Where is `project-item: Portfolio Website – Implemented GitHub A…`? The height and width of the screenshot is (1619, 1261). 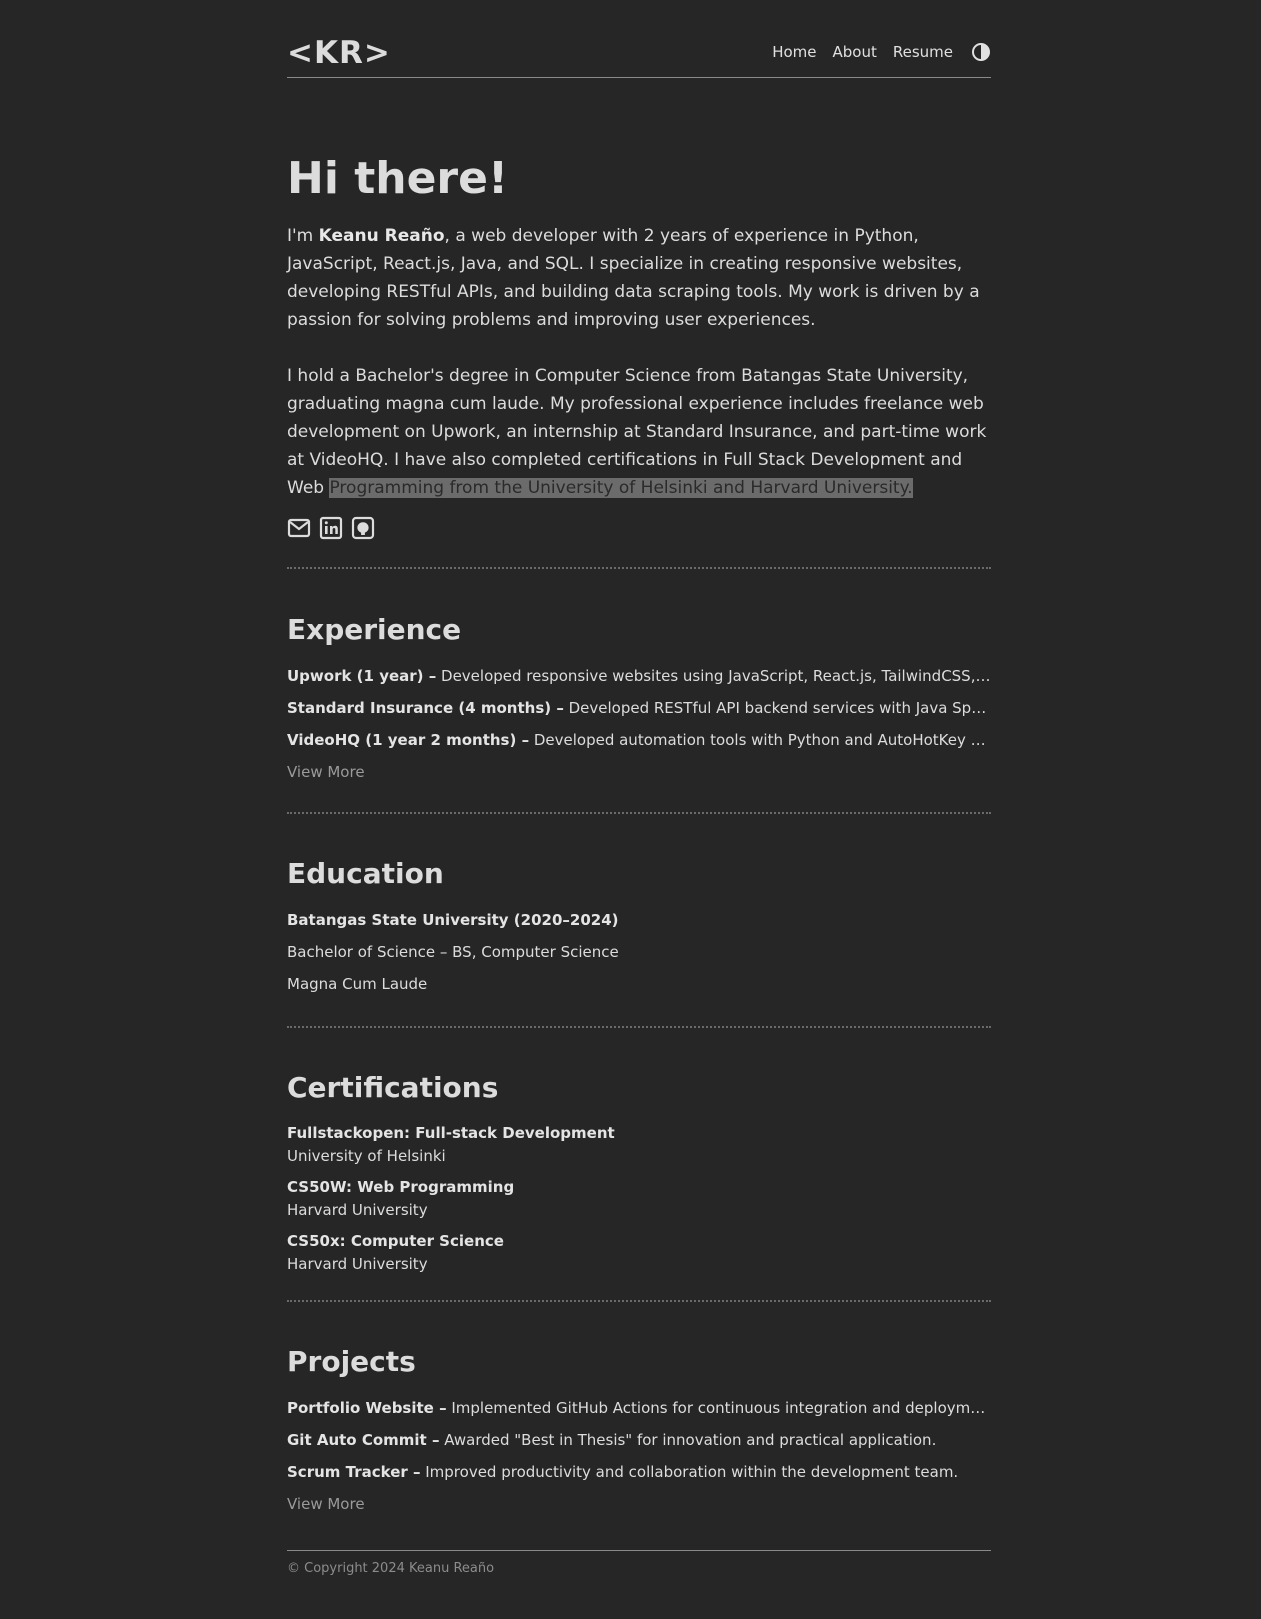
project-item: Portfolio Website – Implemented GitHub A… is located at coordinates (639, 1408).